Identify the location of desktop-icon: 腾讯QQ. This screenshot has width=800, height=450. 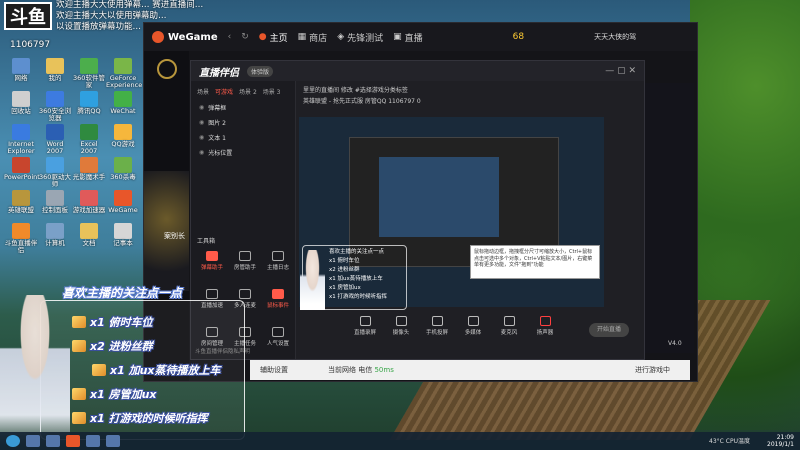
(89, 103).